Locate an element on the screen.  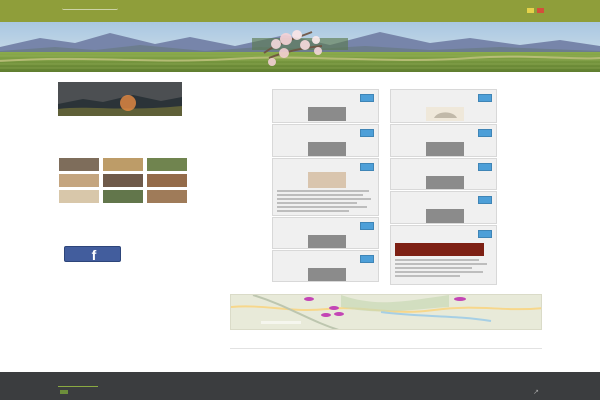
external-link-icon: ↗ is located at coordinates (536, 393).